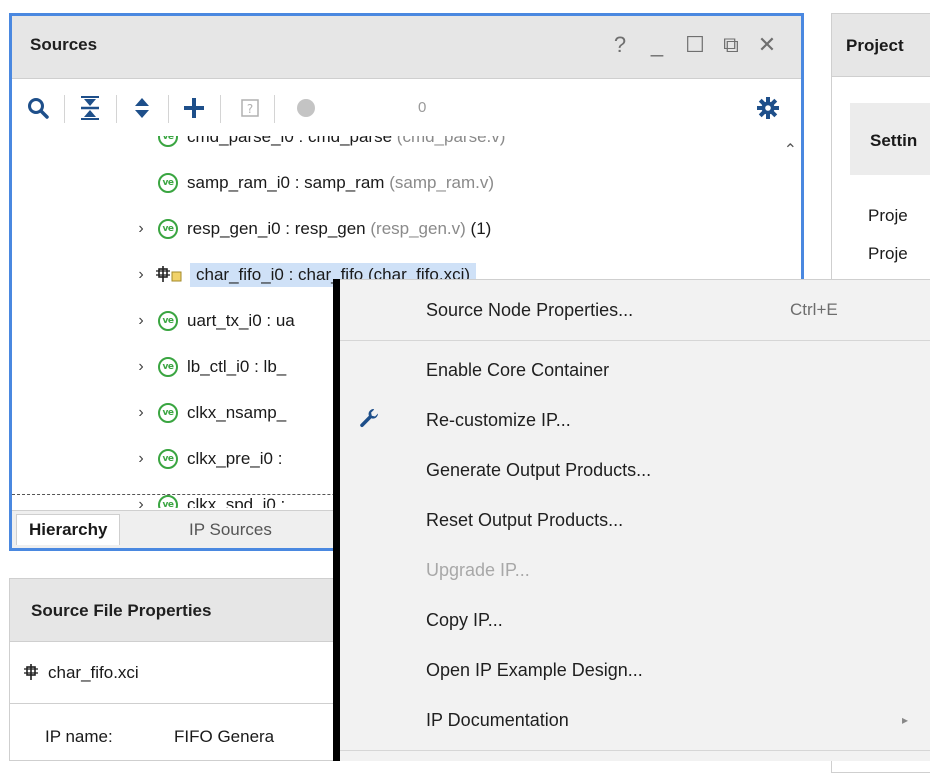  What do you see at coordinates (422, 107) in the screenshot?
I see `status-count: 0` at bounding box center [422, 107].